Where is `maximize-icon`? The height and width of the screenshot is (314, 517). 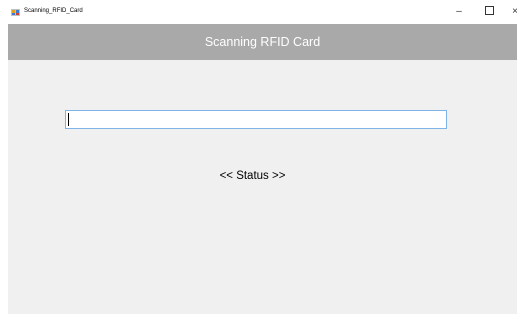 maximize-icon is located at coordinates (489, 10).